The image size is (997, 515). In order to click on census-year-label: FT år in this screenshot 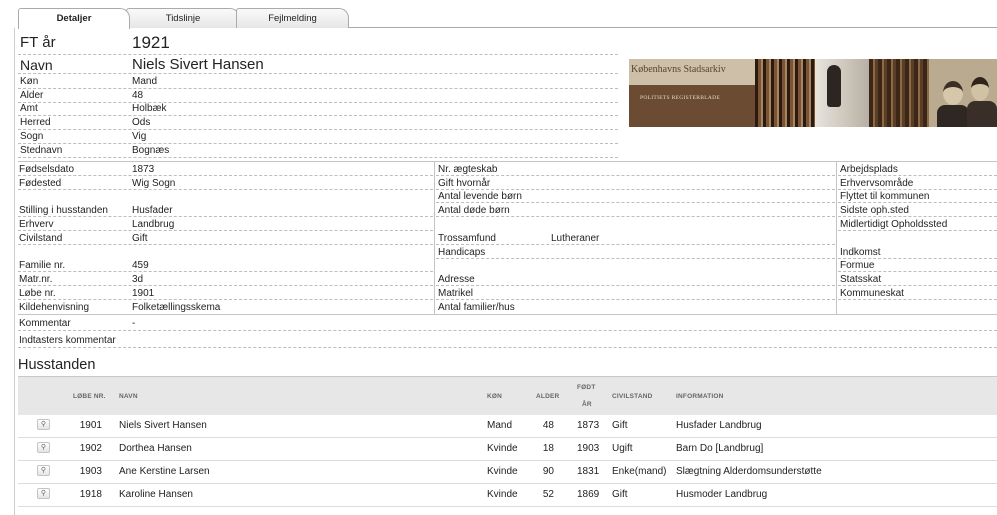, I will do `click(38, 42)`.